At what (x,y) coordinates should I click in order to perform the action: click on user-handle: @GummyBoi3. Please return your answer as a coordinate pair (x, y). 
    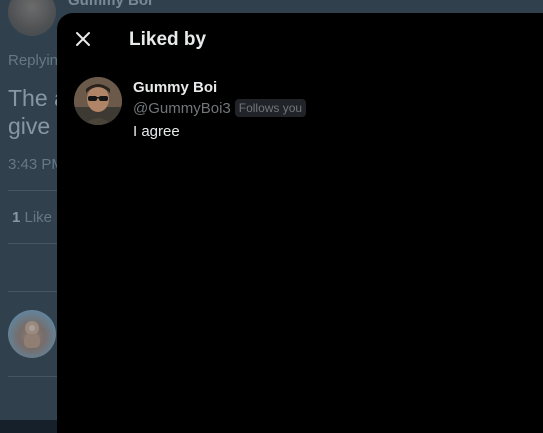
    Looking at the image, I should click on (182, 108).